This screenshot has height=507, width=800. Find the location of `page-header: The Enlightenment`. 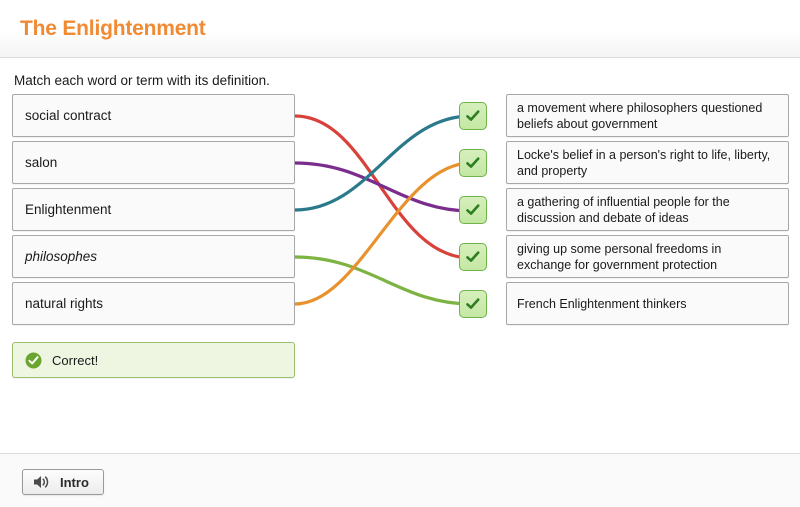

page-header: The Enlightenment is located at coordinates (400, 29).